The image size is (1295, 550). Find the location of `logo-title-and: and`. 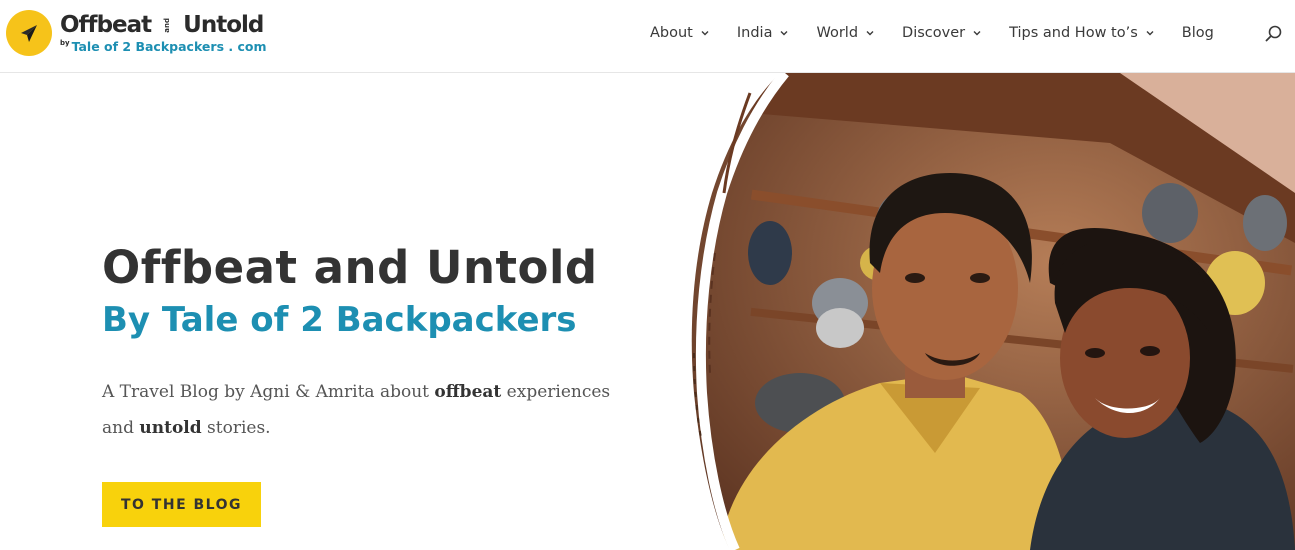

logo-title-and: and is located at coordinates (167, 25).